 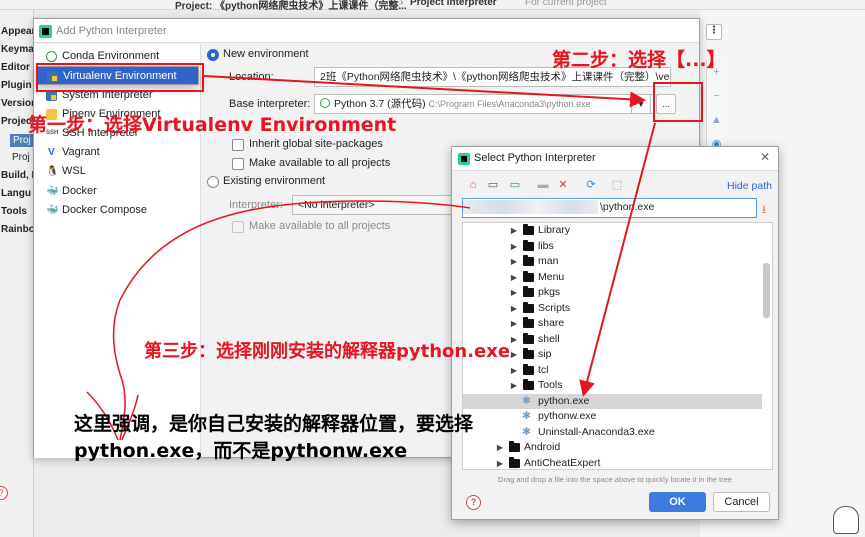 I want to click on step2-annotation: 第二步：选择【...】, so click(x=639, y=60).